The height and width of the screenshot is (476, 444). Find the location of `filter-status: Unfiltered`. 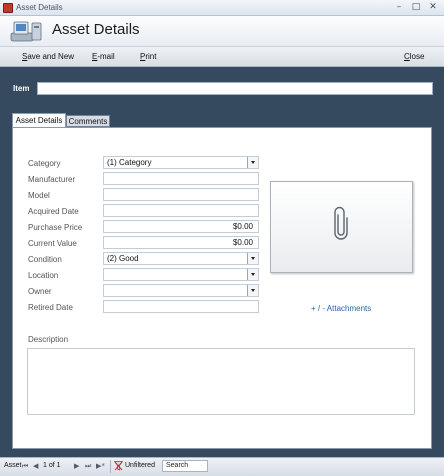

filter-status: Unfiltered is located at coordinates (140, 465).